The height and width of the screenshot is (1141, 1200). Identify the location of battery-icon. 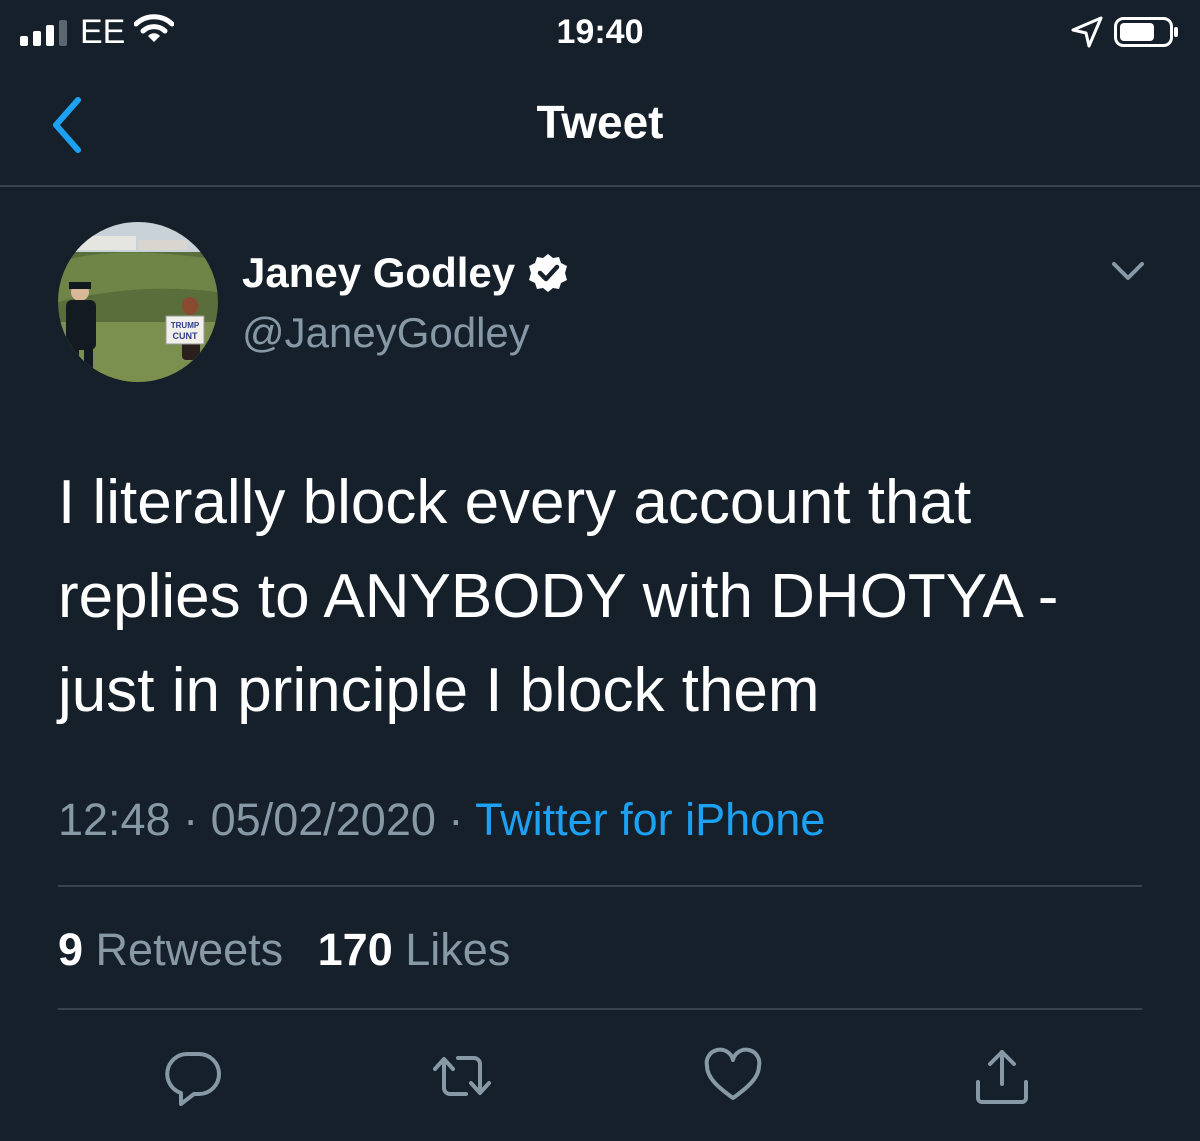
(1146, 32).